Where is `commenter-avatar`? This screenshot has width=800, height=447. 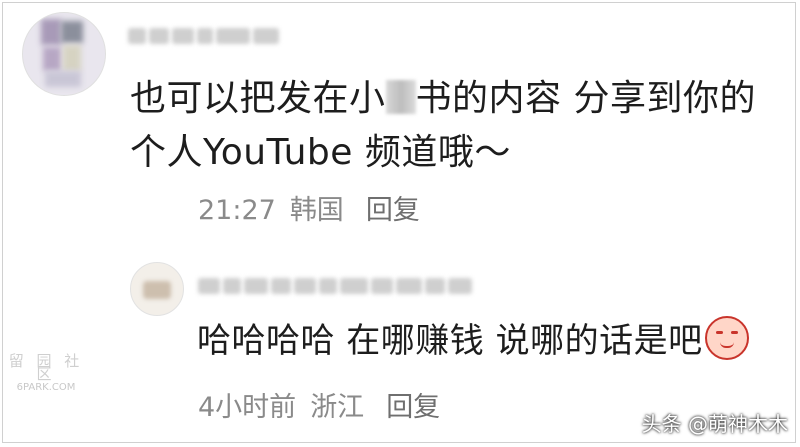 commenter-avatar is located at coordinates (64, 54).